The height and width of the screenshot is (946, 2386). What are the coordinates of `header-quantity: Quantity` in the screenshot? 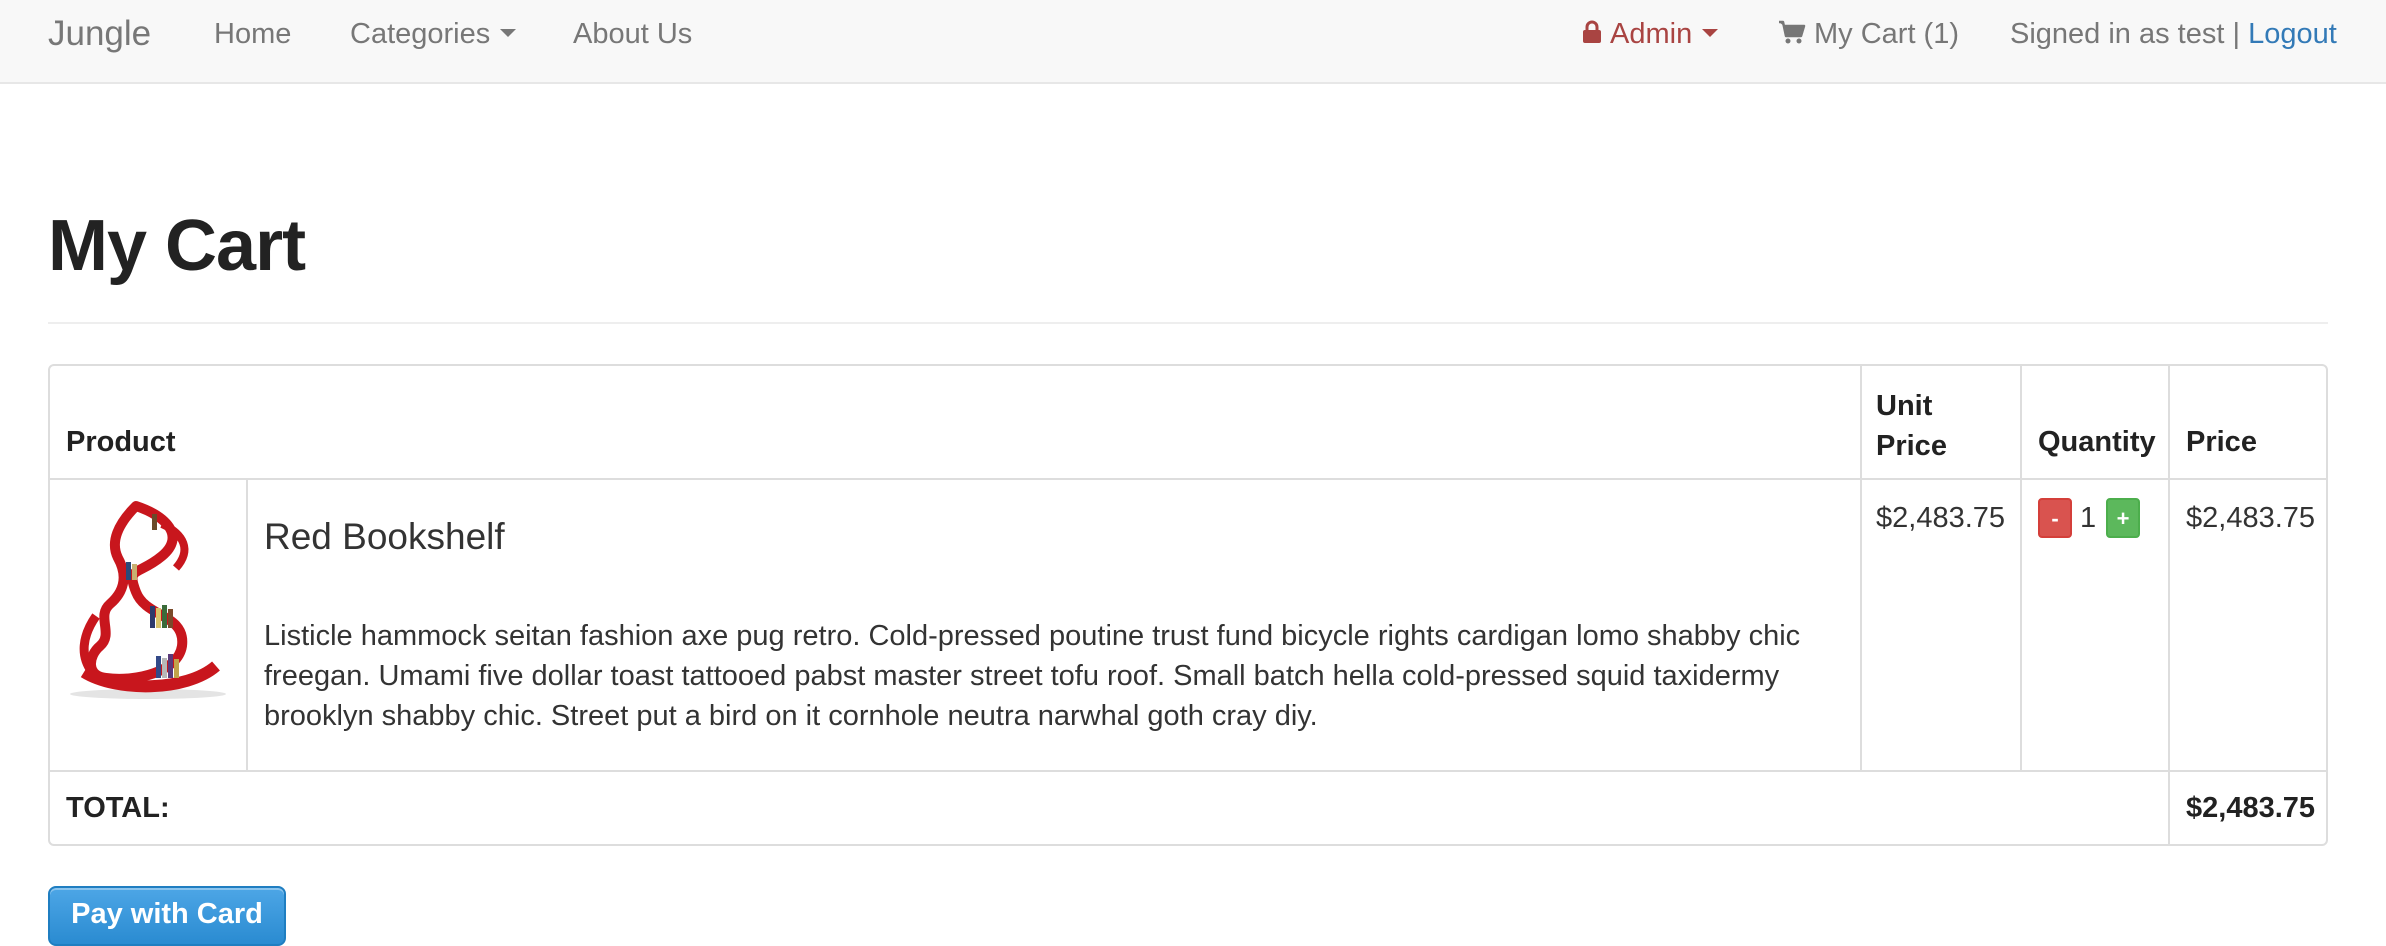 It's located at (2097, 442).